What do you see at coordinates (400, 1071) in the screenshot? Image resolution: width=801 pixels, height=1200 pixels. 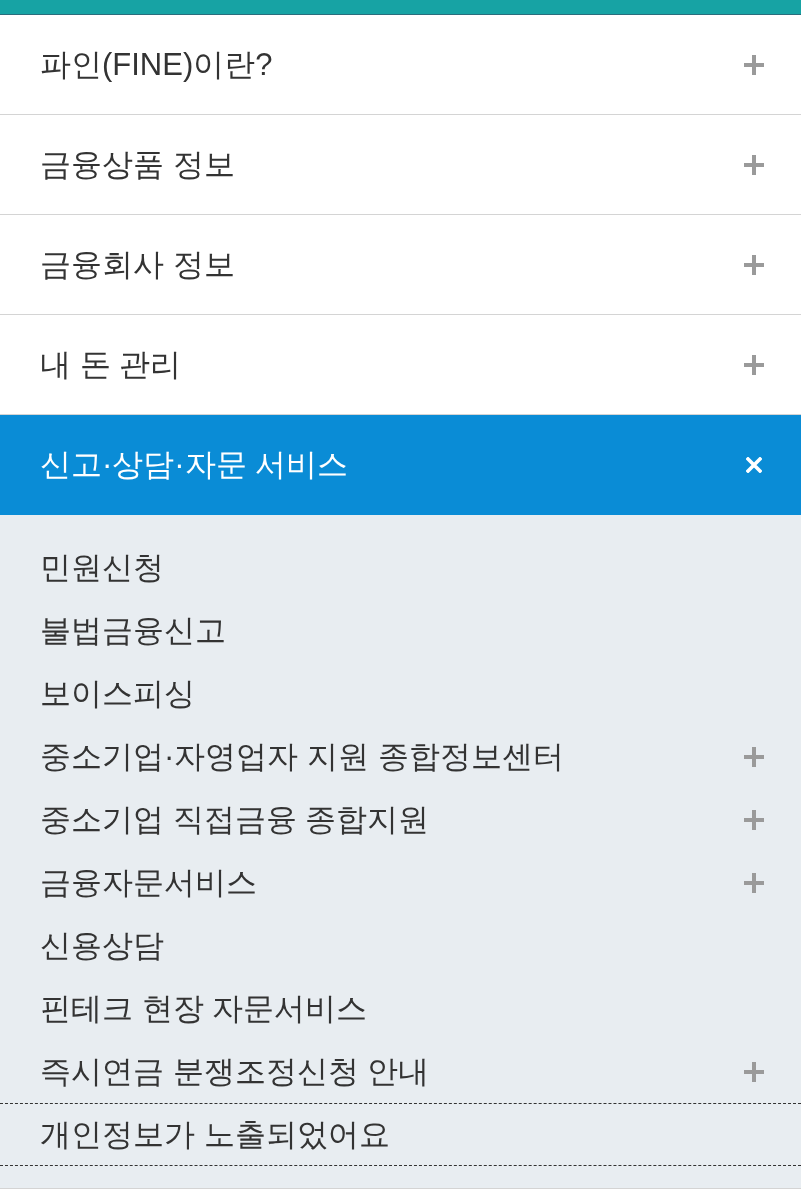 I see `submenu-link: 즉시연금 분쟁조정신청 안내` at bounding box center [400, 1071].